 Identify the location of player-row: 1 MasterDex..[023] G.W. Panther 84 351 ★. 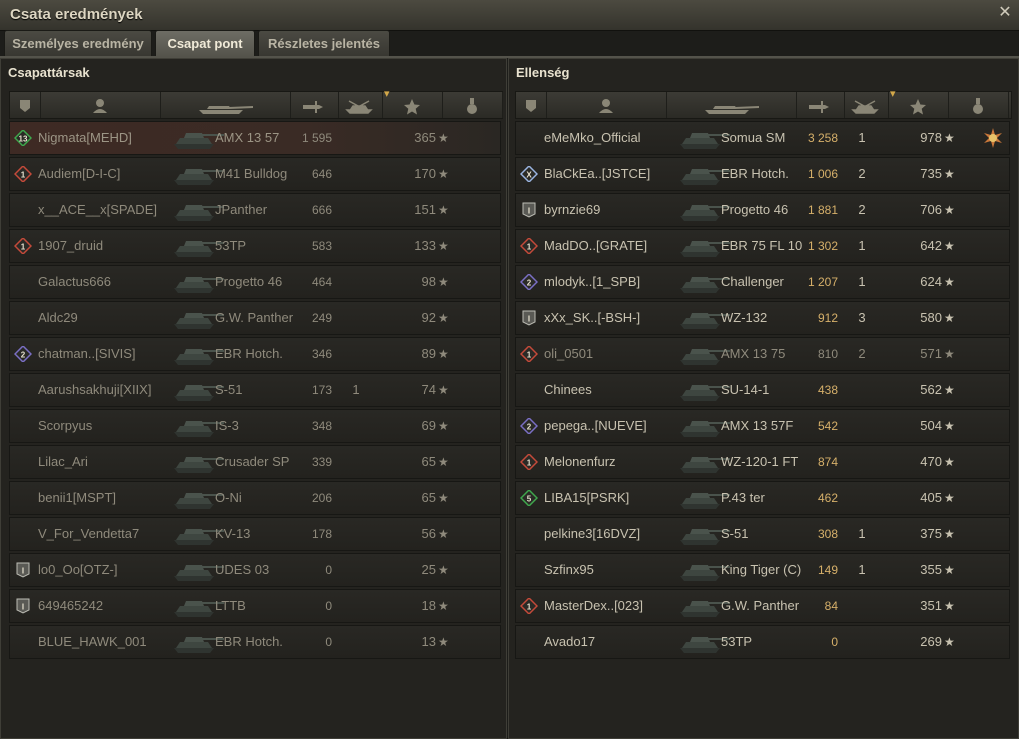
(762, 606).